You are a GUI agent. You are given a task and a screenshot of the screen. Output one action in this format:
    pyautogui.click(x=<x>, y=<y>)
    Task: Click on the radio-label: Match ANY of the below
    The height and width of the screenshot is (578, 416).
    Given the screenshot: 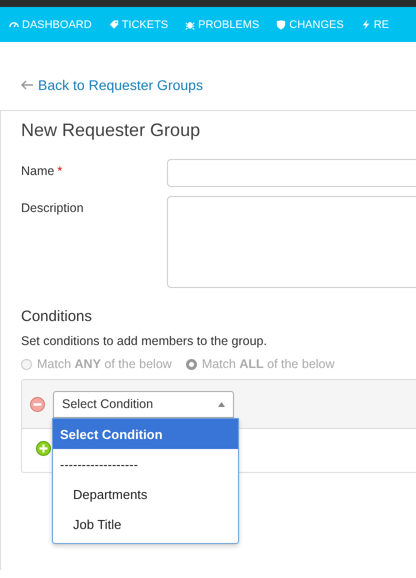 What is the action you would take?
    pyautogui.click(x=104, y=364)
    